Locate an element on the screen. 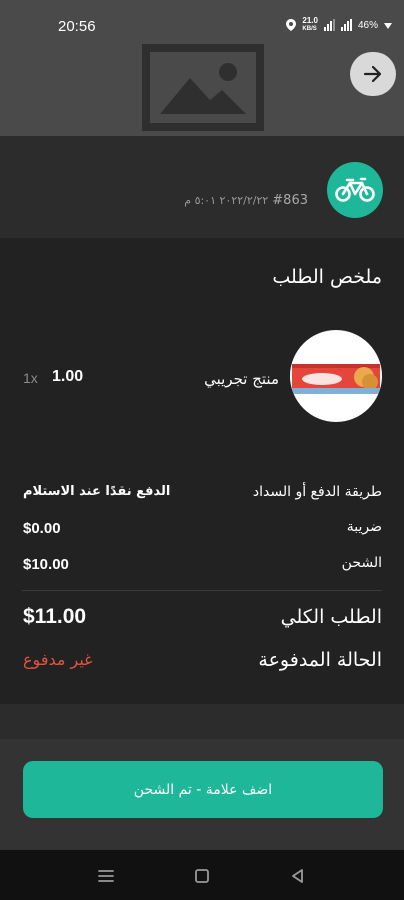 The height and width of the screenshot is (900, 404). total-value: $11.00 is located at coordinates (55, 616).